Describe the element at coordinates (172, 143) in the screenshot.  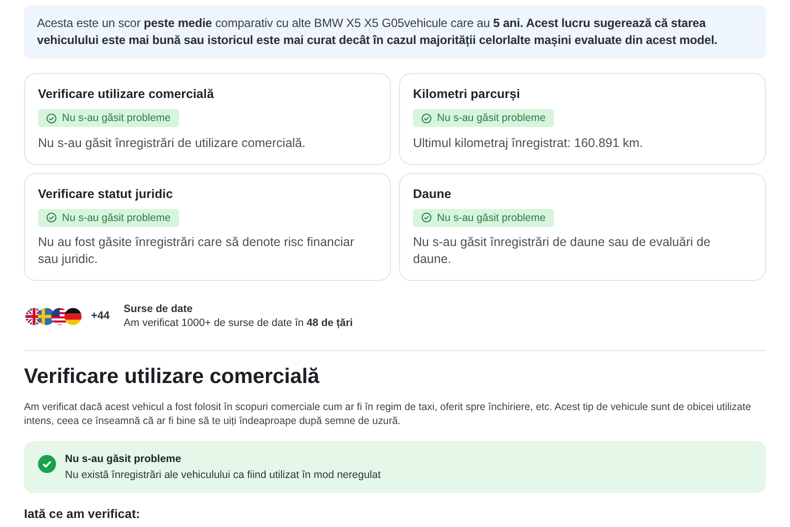
I see `card-description: Nu s-au găsit înregistrări de utilizare comercială.` at that location.